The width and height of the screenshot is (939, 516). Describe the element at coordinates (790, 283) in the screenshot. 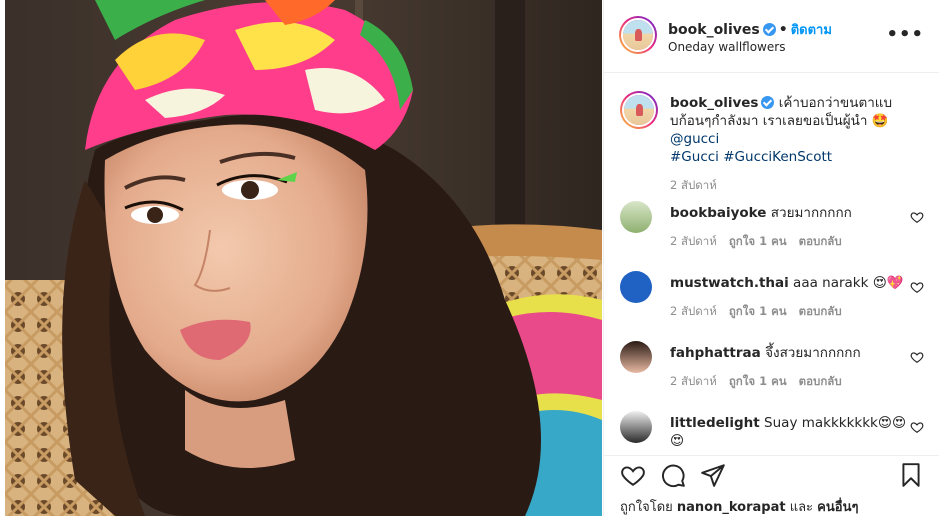

I see `comment-text: mustwatch.thai aaa narakk 😍💖` at that location.